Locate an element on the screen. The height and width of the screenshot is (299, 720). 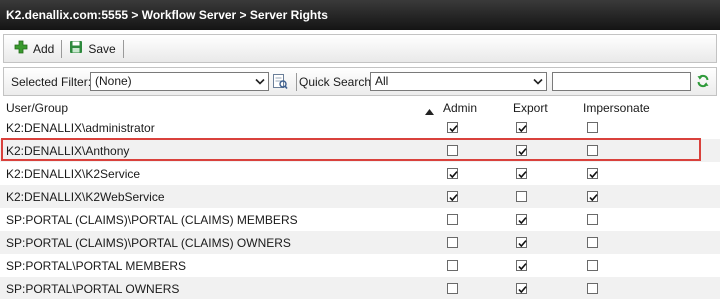
quick-search-dropdown: All is located at coordinates (458, 81).